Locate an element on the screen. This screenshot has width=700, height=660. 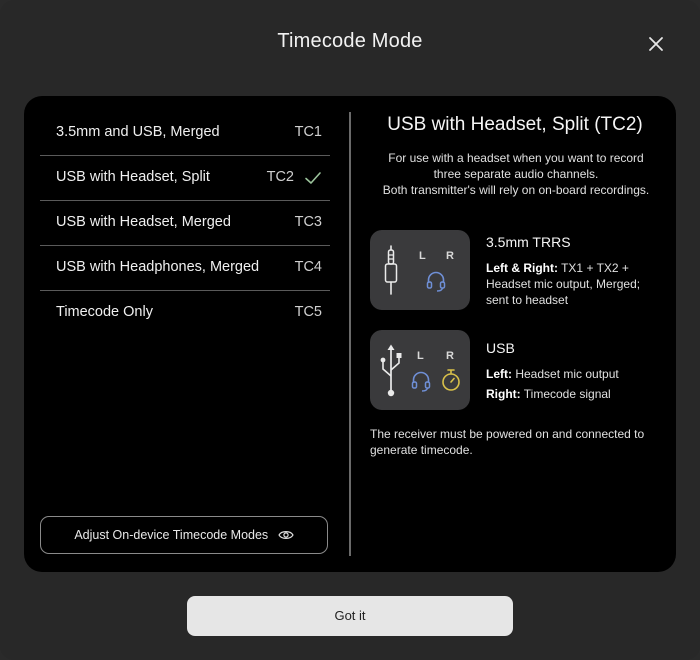
usb-icon is located at coordinates (391, 370).